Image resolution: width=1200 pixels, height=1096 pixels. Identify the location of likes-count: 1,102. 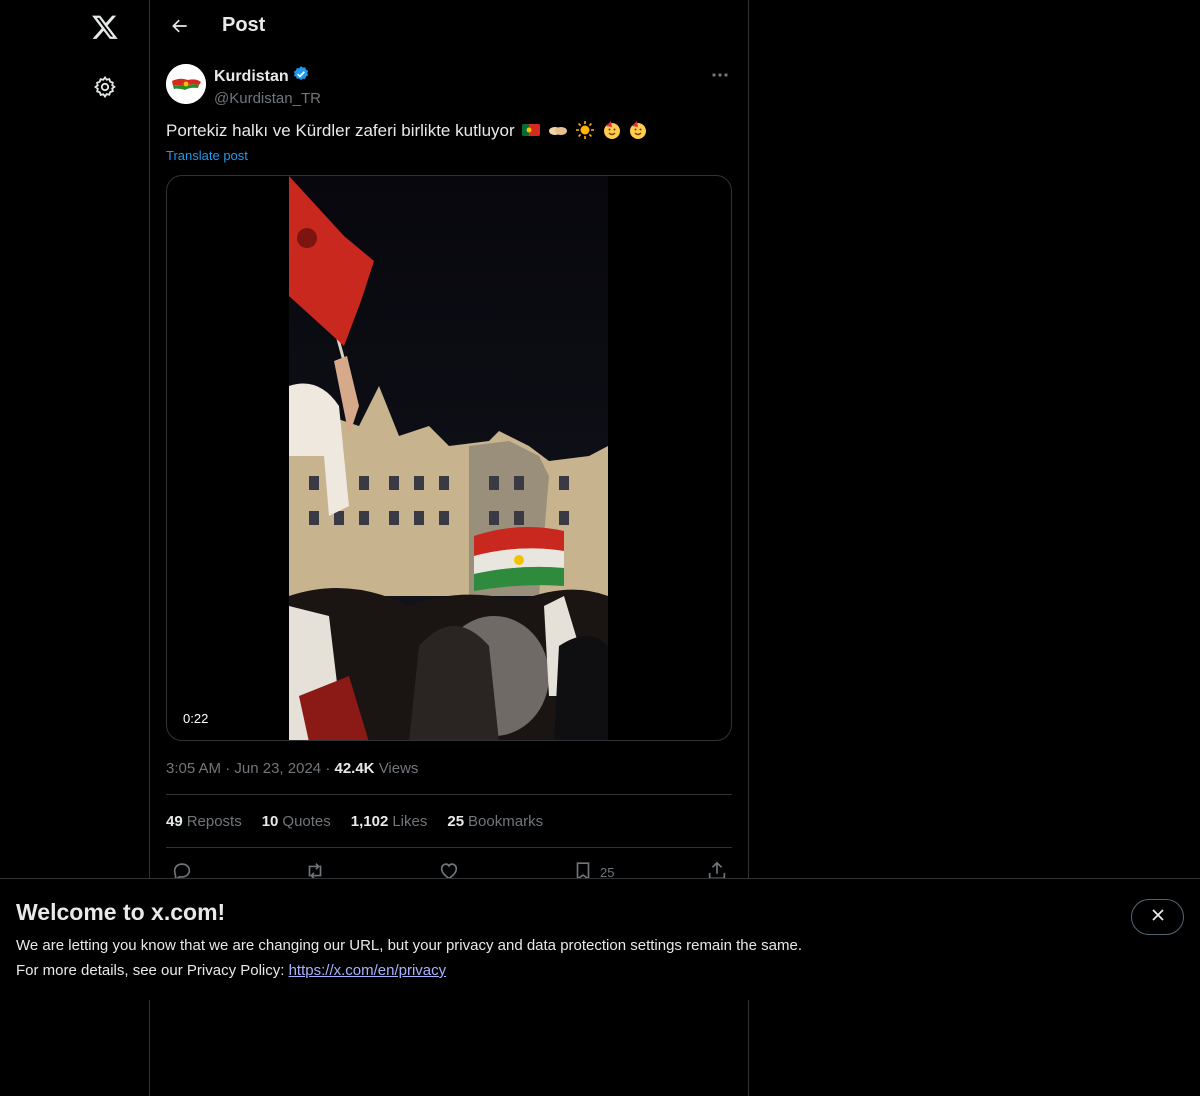
(369, 821).